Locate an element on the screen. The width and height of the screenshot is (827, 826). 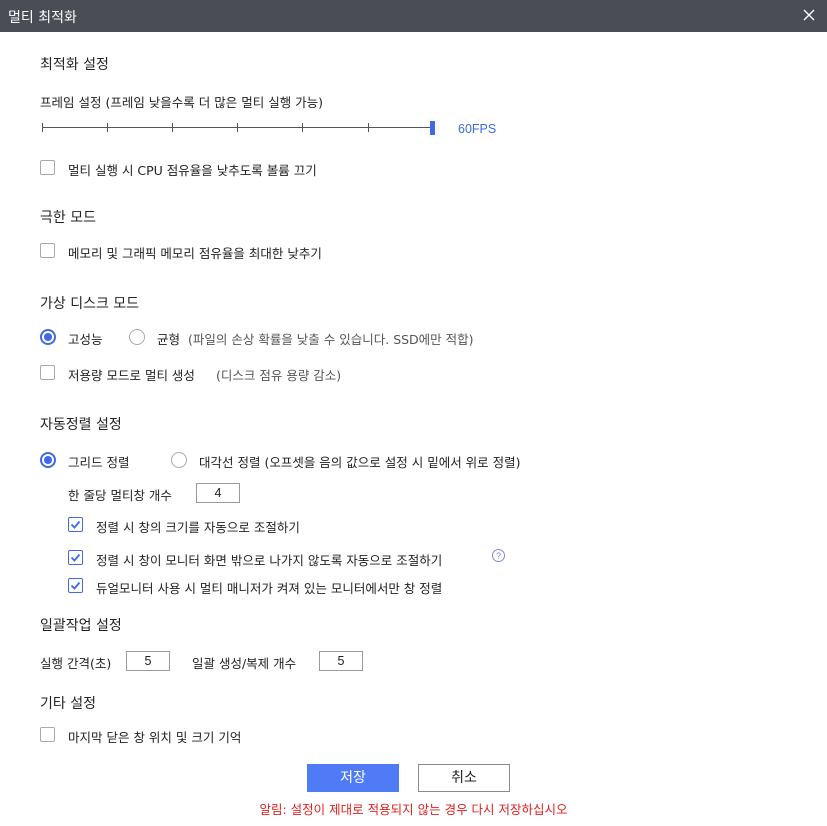
frame-setting-label: 프레임 설정 (프레임 낮을수록 더 많은 멀티 실행 가능) is located at coordinates (182, 102).